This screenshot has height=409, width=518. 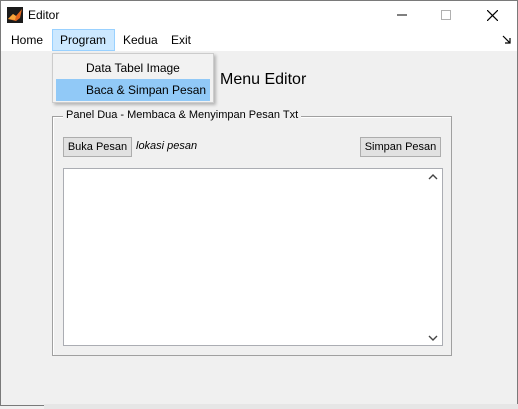 I want to click on minimize-icon, so click(x=402, y=15).